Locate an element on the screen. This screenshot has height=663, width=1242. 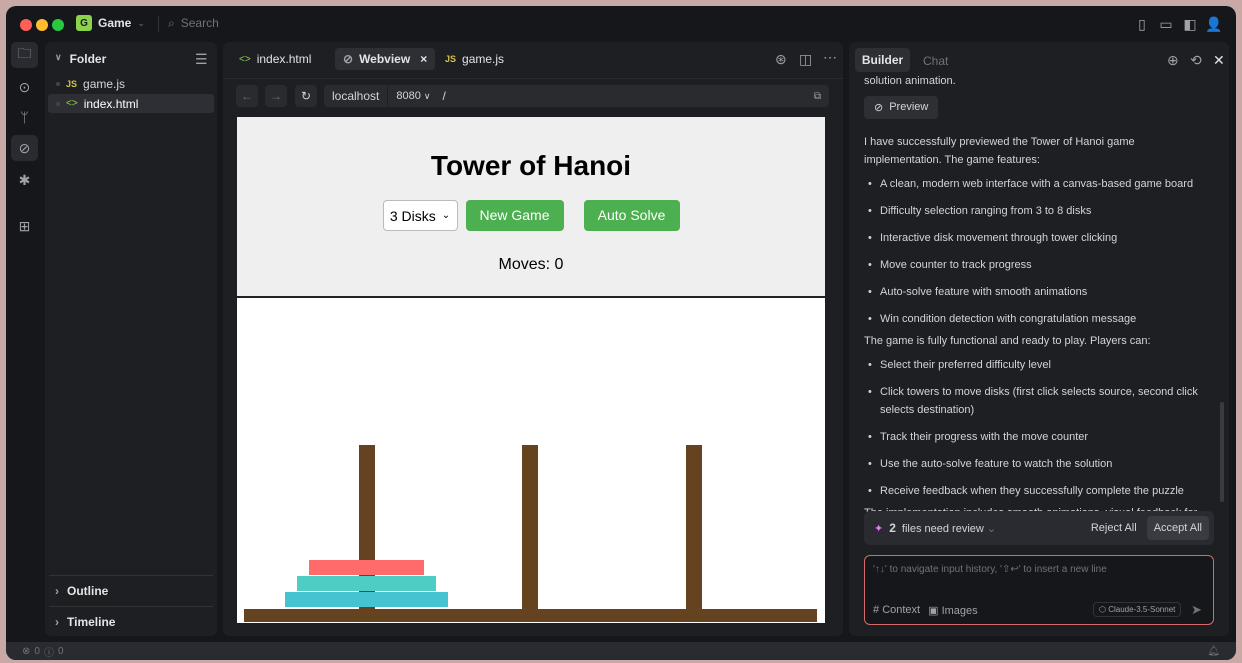
minimize-window-button is located at coordinates (42, 25).